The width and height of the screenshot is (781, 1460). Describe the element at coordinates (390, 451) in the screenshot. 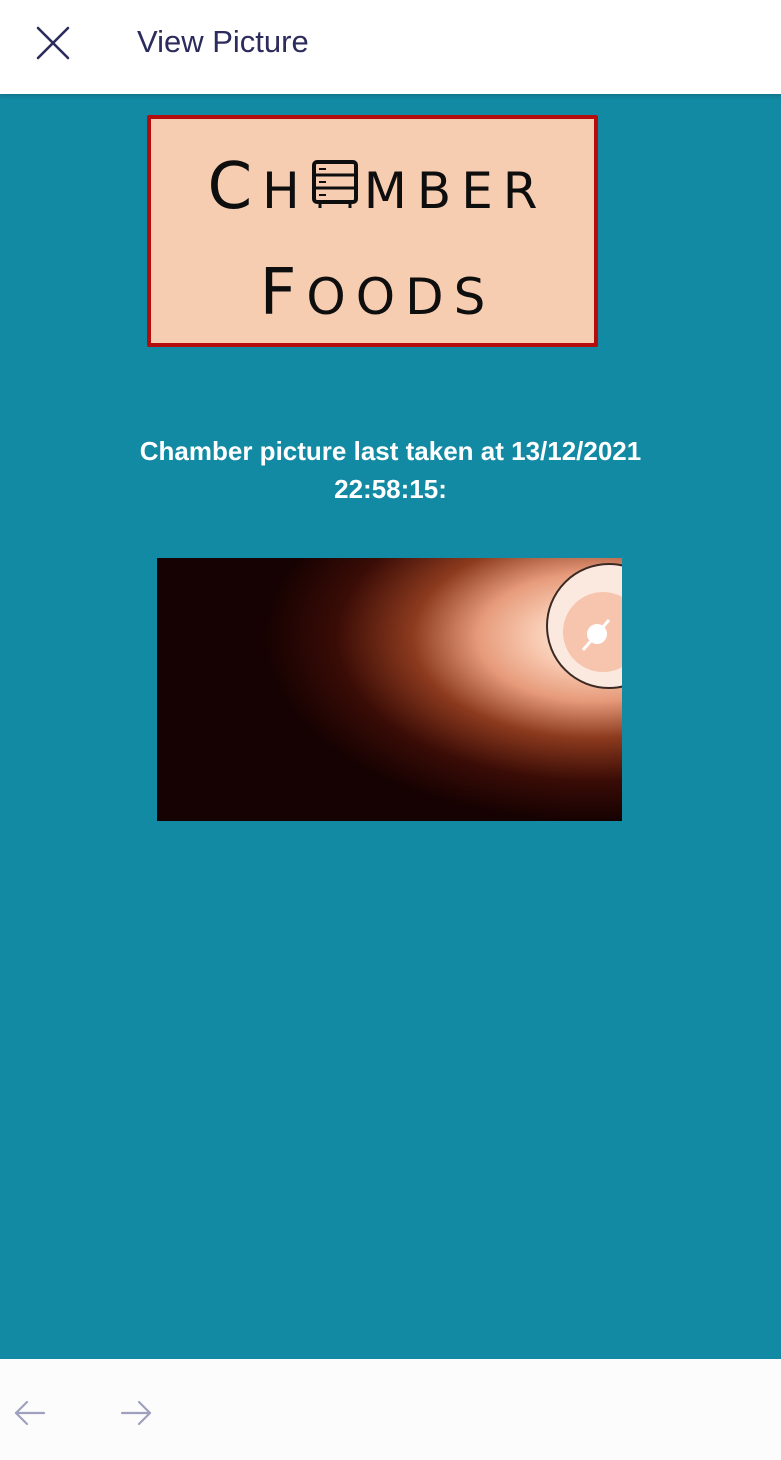

I see `caption-line-1: Chamber picture last taken at 13/12/2021` at that location.